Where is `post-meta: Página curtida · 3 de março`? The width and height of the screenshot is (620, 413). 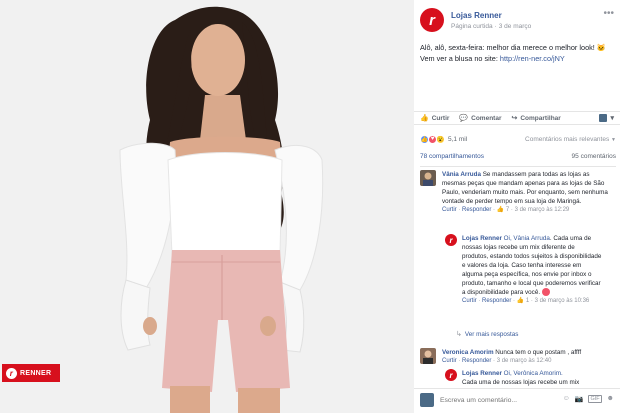 post-meta: Página curtida · 3 de março is located at coordinates (491, 26).